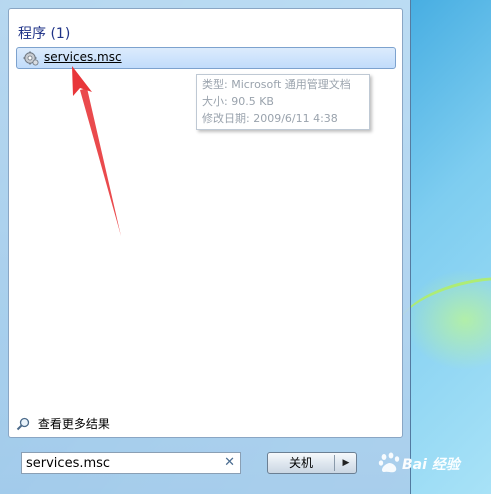 The height and width of the screenshot is (494, 491). I want to click on programs-section-header: 程序 (1), so click(44, 34).